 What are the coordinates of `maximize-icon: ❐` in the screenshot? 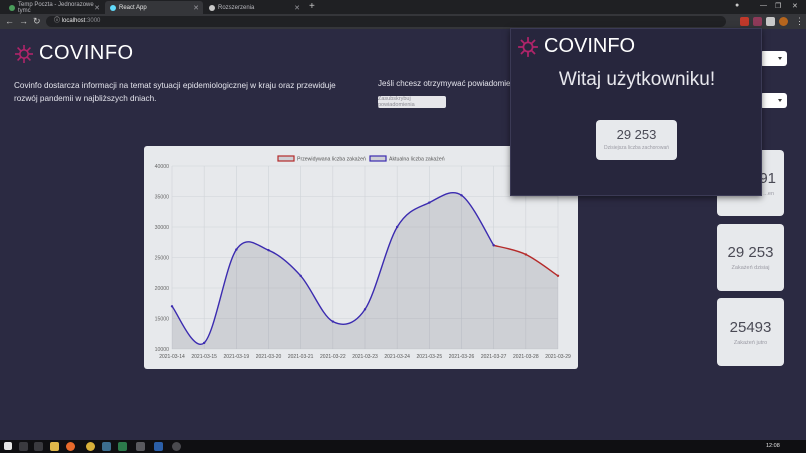 It's located at (778, 6).